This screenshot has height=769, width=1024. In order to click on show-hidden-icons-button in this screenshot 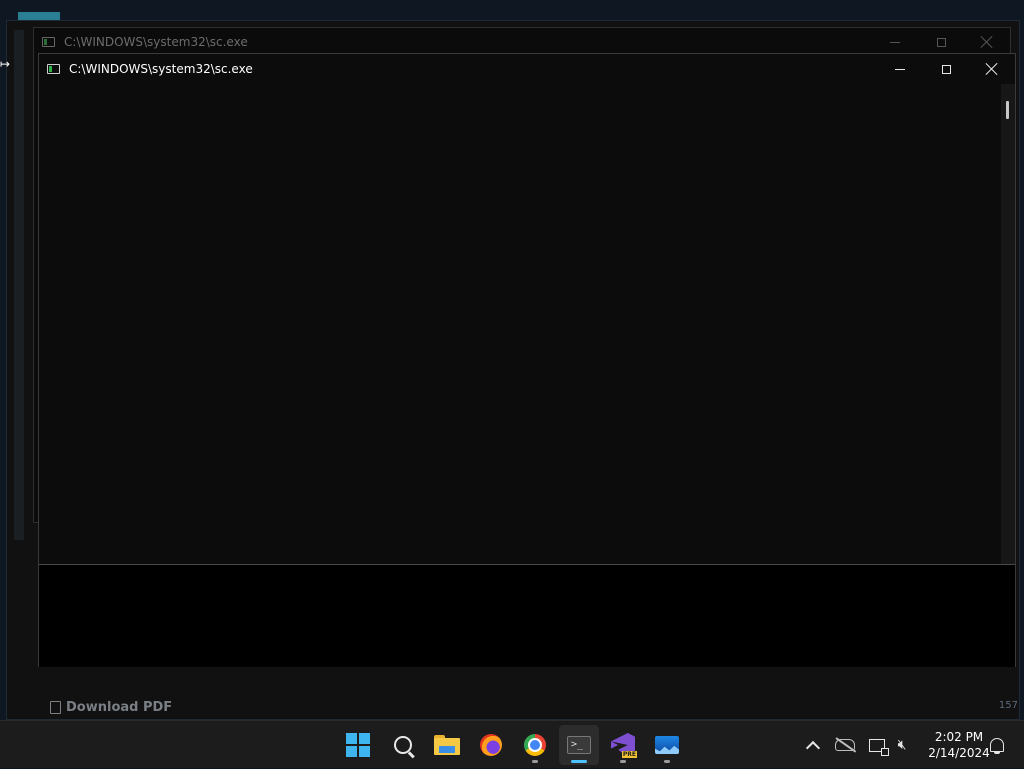, I will do `click(813, 745)`.